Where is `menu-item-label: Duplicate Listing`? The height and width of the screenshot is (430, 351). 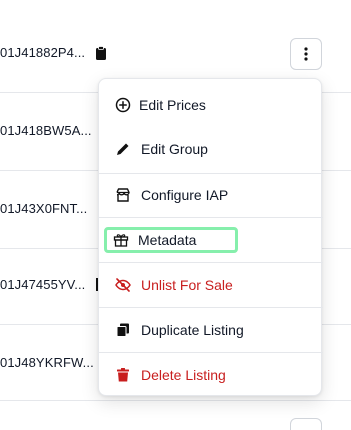
menu-item-label: Duplicate Listing is located at coordinates (192, 330).